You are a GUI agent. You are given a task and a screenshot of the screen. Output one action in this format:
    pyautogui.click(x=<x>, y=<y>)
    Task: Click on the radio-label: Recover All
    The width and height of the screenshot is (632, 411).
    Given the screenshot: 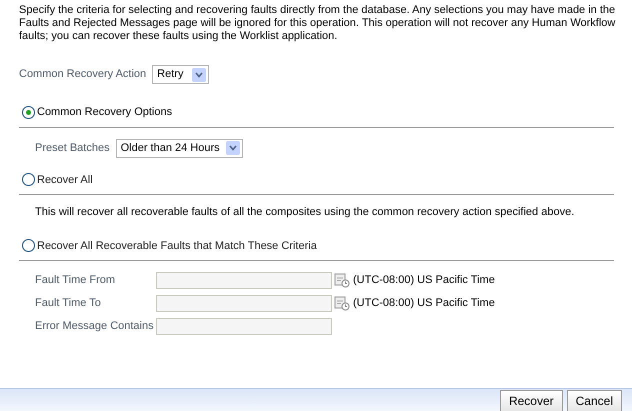 What is the action you would take?
    pyautogui.click(x=65, y=180)
    